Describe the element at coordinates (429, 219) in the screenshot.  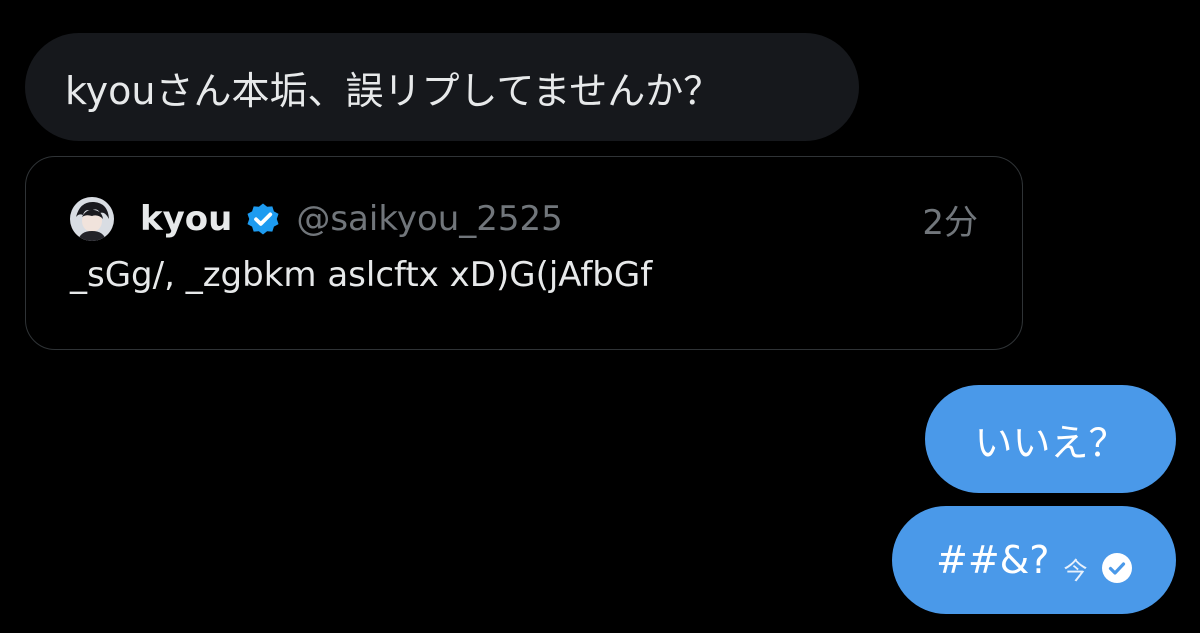
I see `quoted-author-handle: @saikyou_2525` at that location.